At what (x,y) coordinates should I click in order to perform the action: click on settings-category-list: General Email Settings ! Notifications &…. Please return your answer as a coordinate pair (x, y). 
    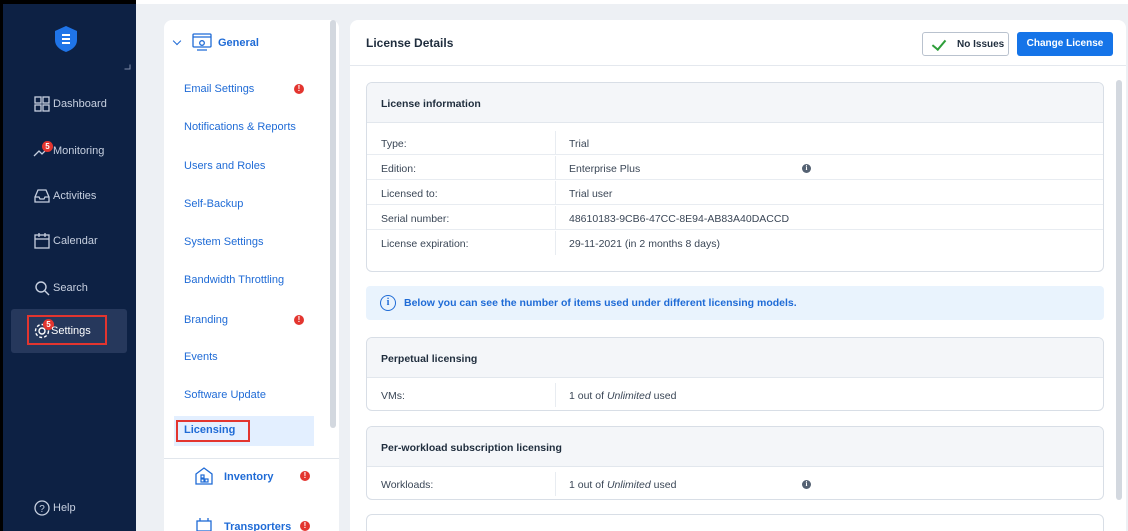
    Looking at the image, I should click on (251, 275).